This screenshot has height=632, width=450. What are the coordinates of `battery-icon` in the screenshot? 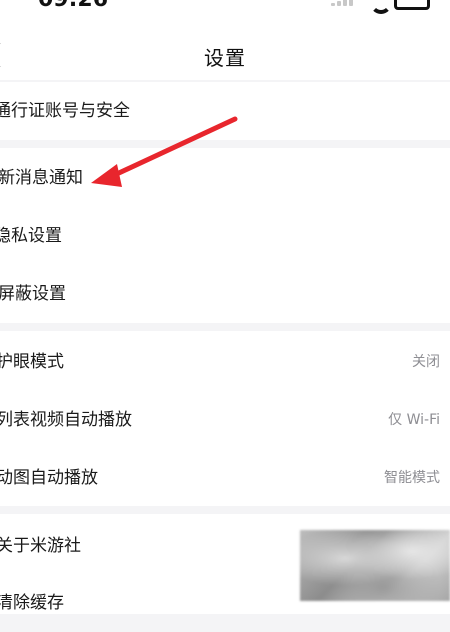 It's located at (412, 5).